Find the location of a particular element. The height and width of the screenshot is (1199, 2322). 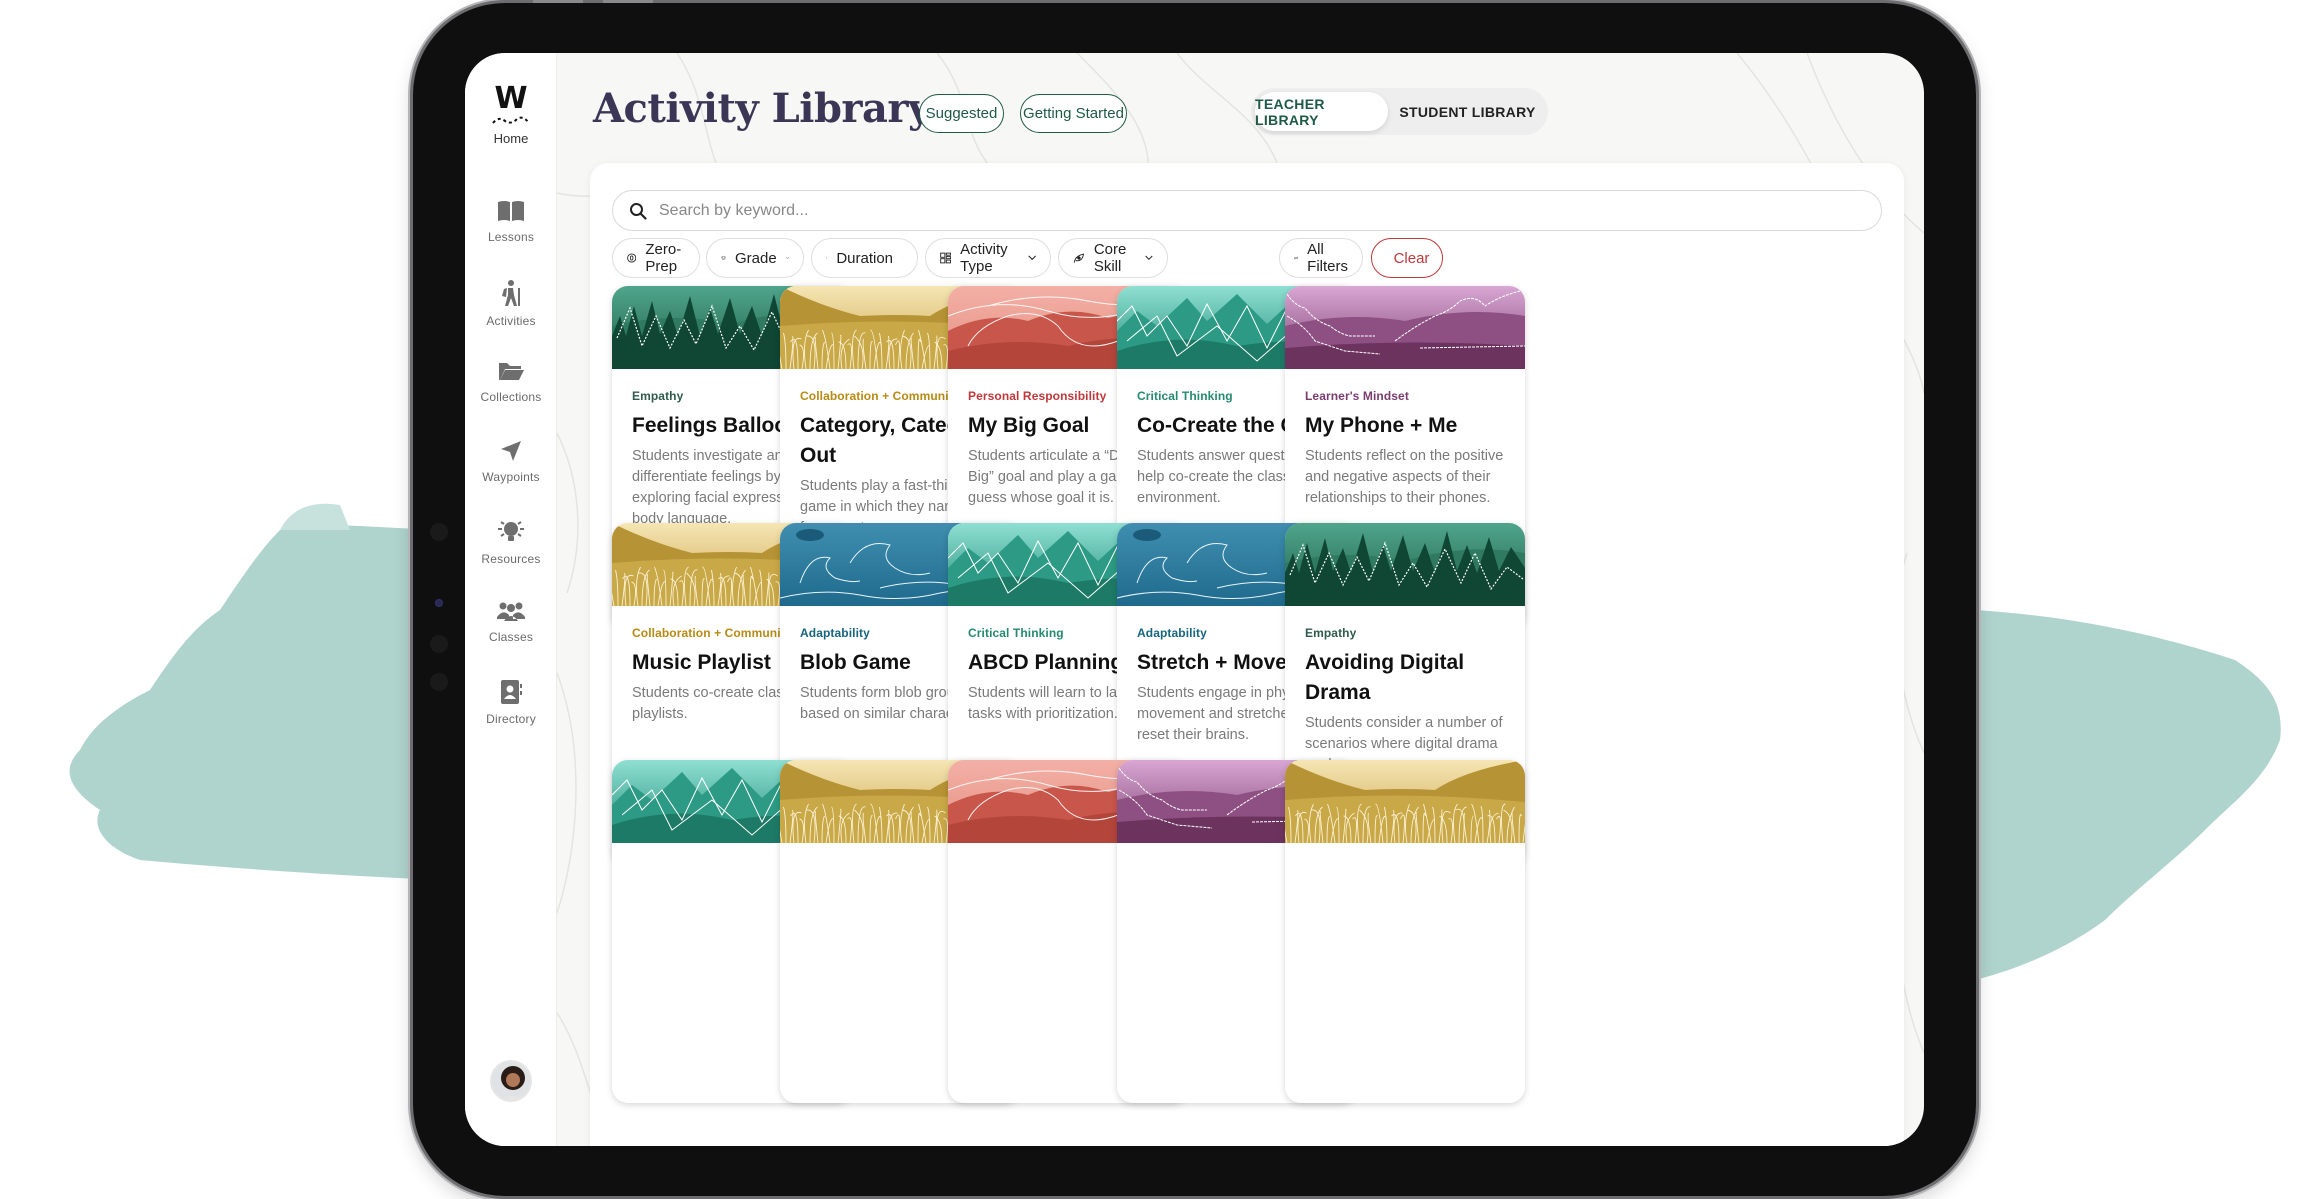

clear-filters-button: Clear is located at coordinates (1407, 258).